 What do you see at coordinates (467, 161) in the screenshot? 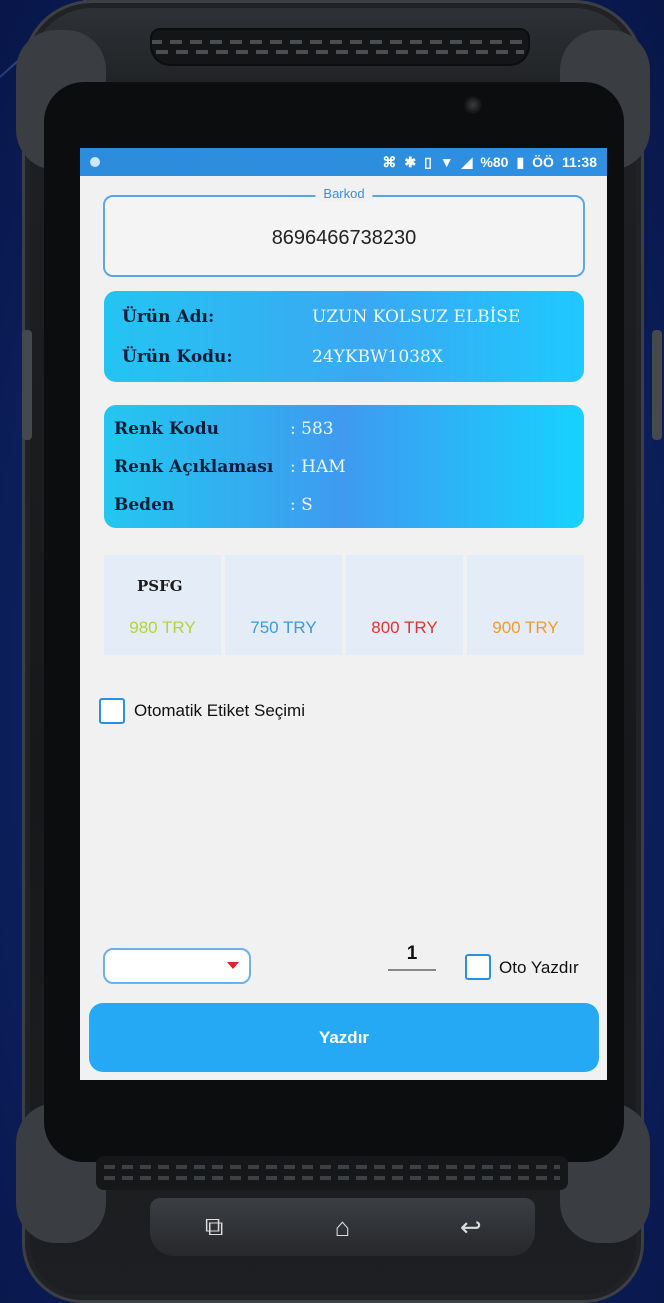
I see `signal-icon: ◢` at bounding box center [467, 161].